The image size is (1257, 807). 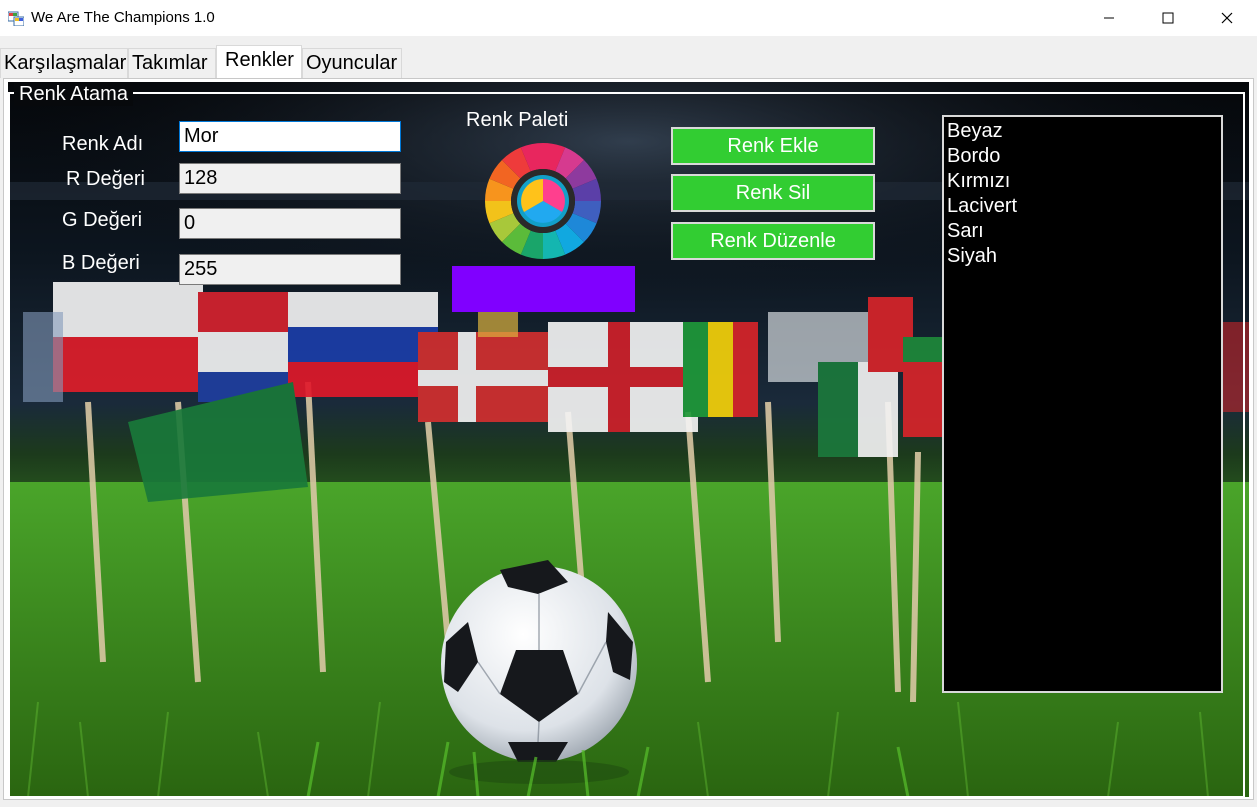 I want to click on renk-ekle-button: Renk Ekle, so click(x=773, y=146).